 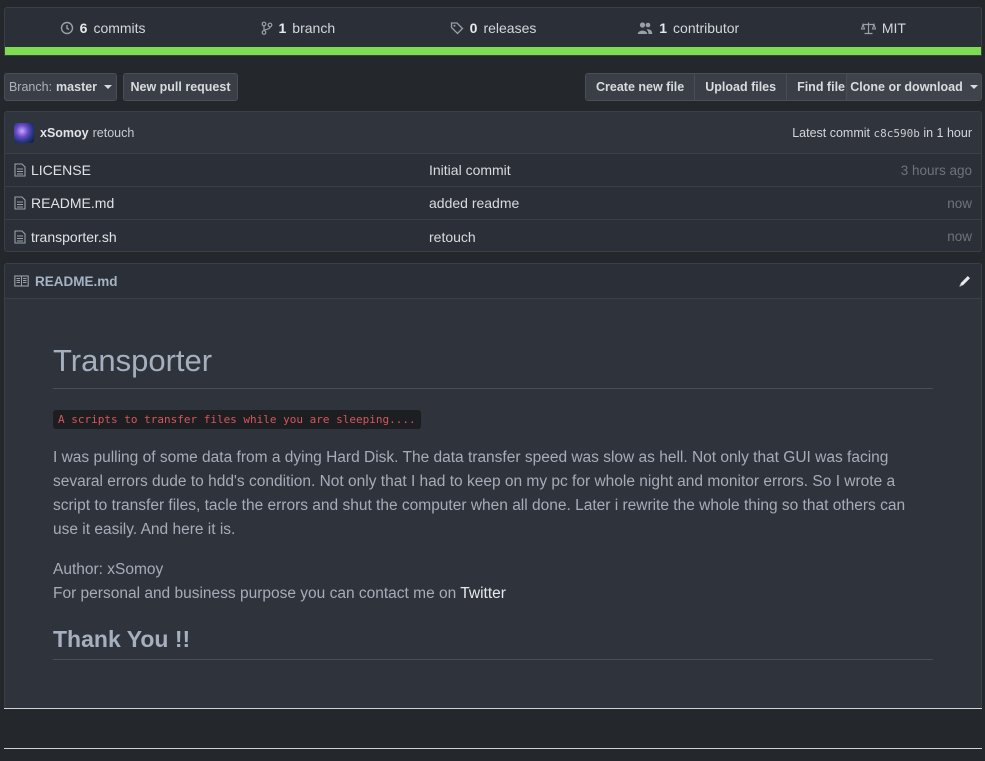 I want to click on file-row-readme: README.md added readme now, so click(x=493, y=203).